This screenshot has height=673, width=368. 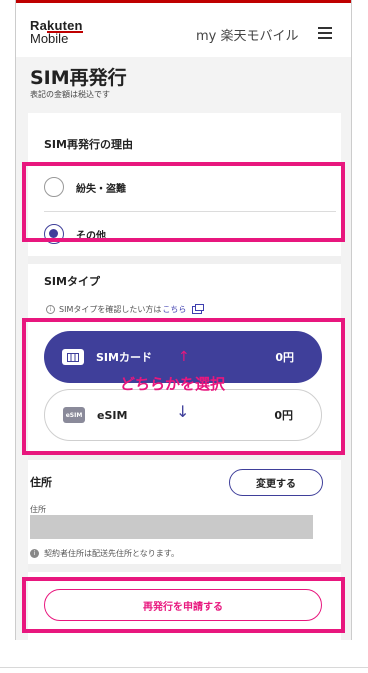 I want to click on sim-type-info: i SIMタイプを確認したい方は こちら, so click(x=125, y=309).